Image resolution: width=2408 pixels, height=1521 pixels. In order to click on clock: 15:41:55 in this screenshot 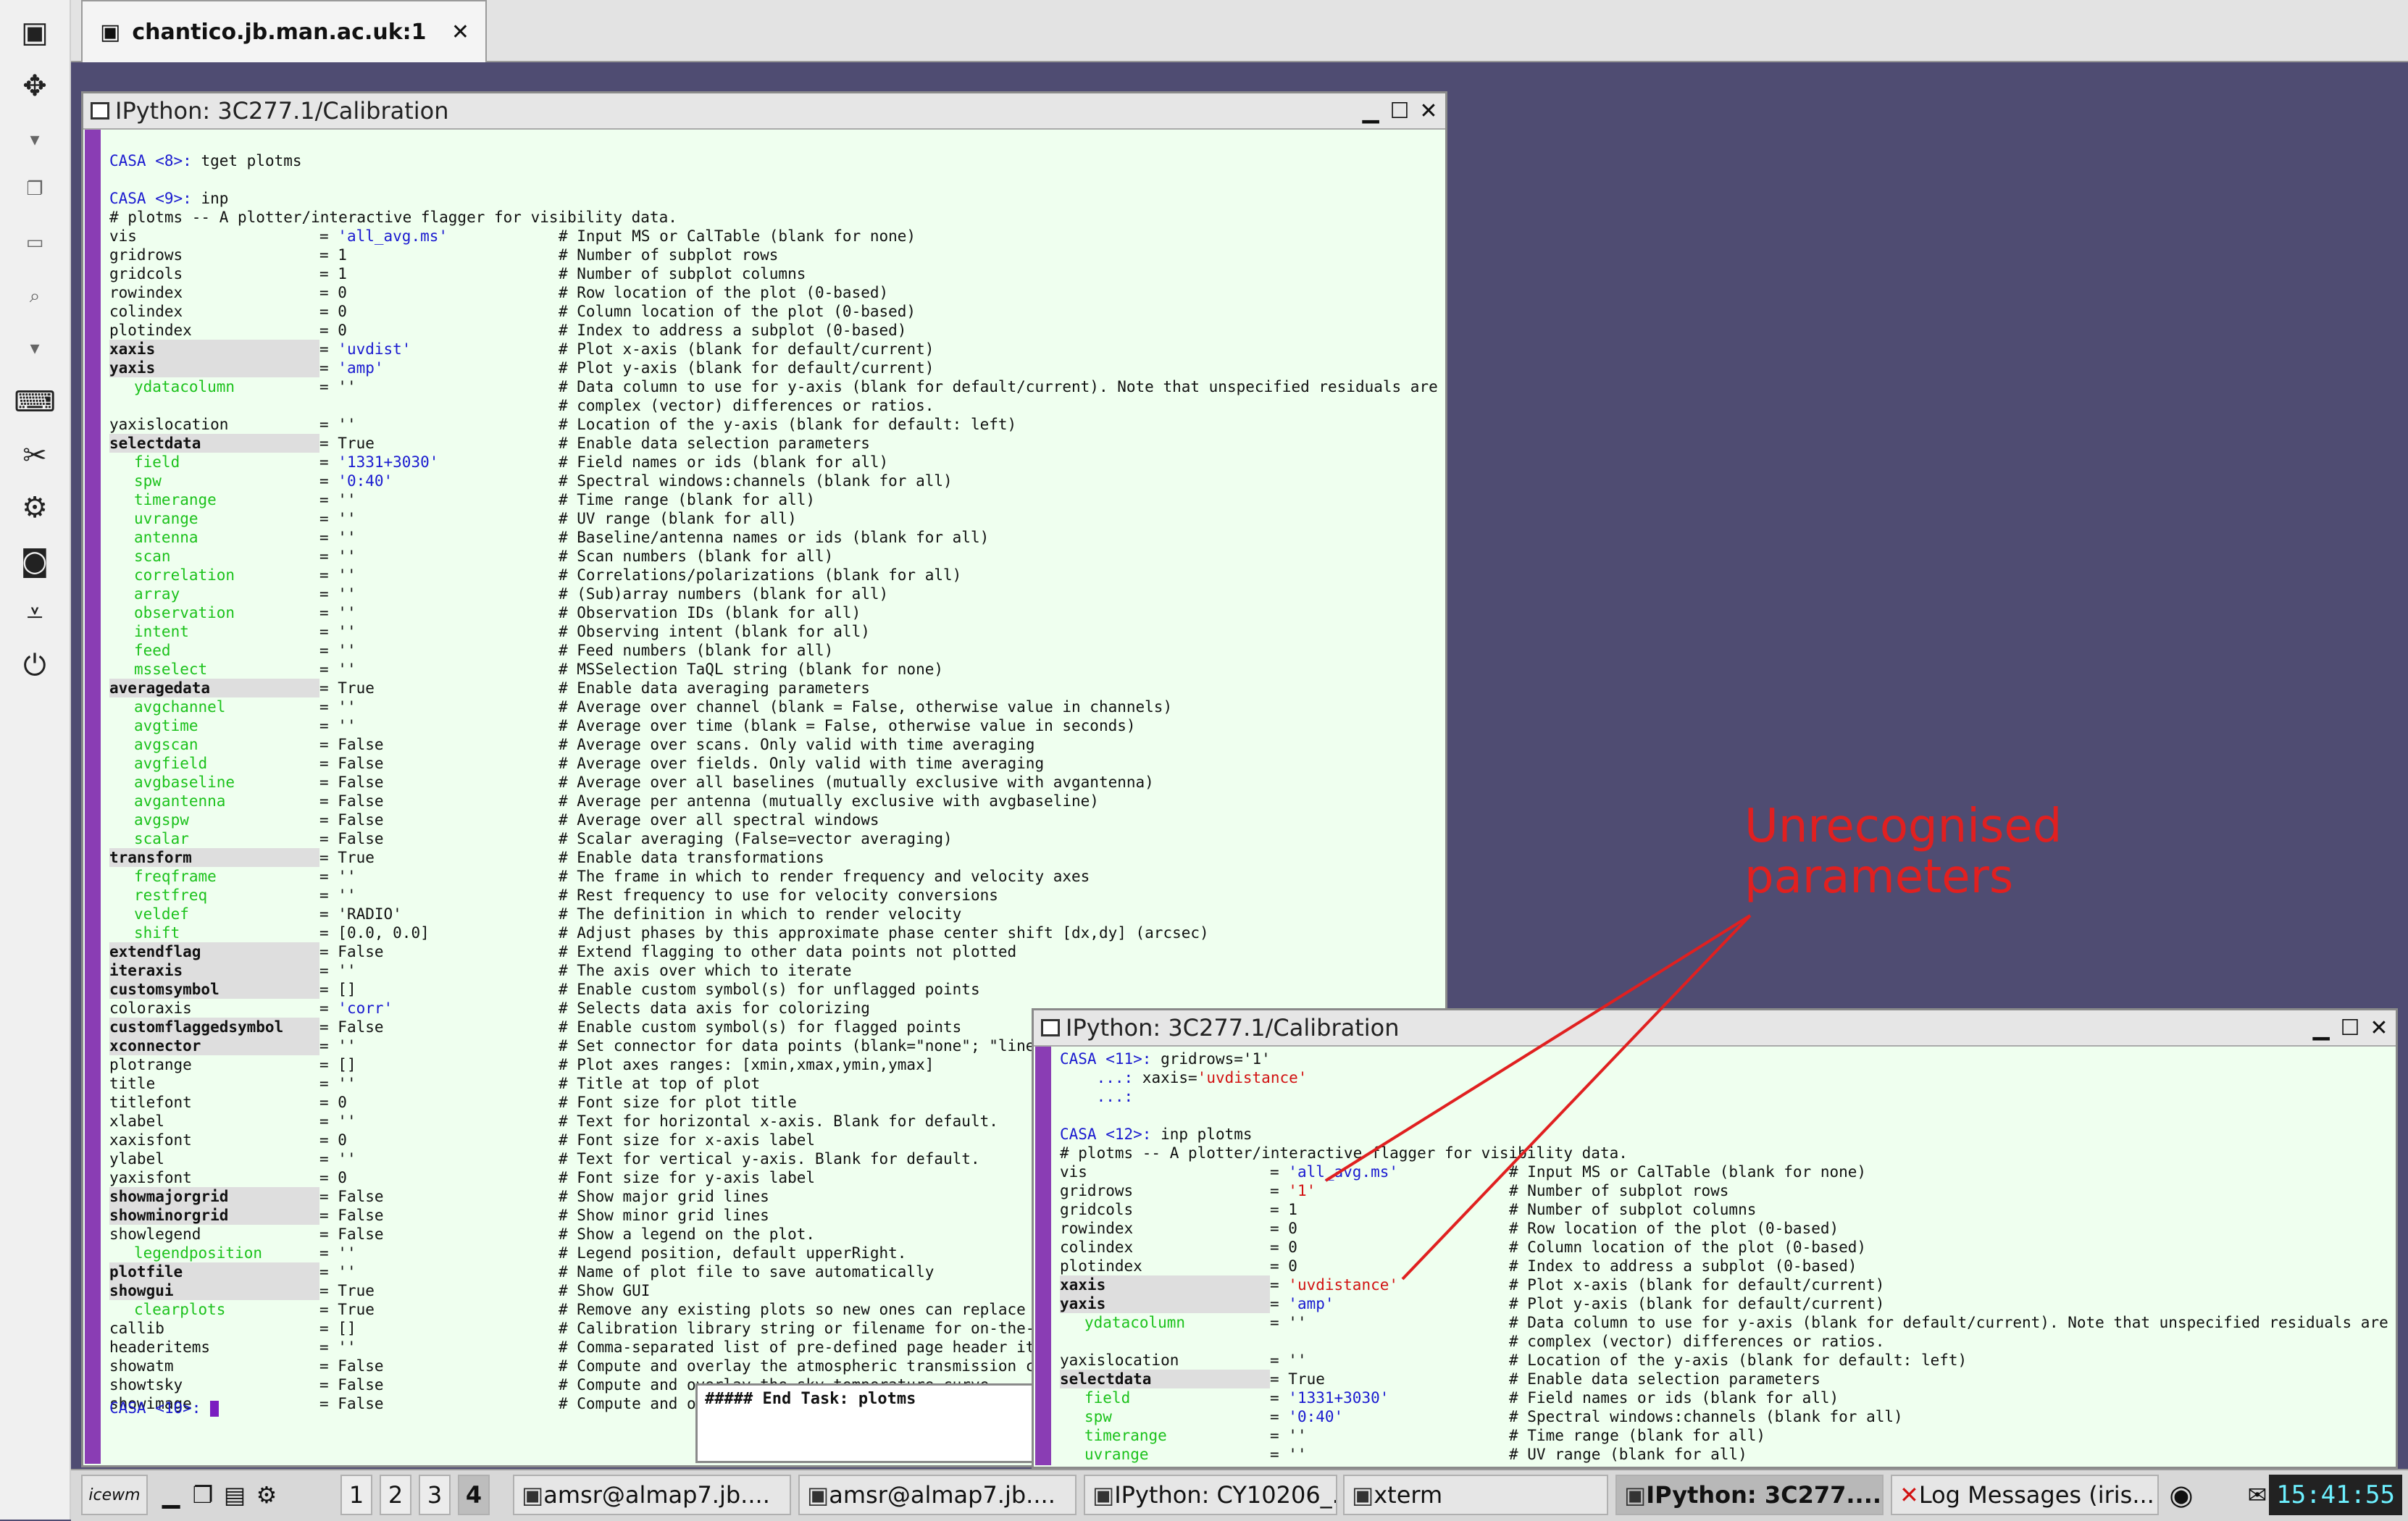, I will do `click(2336, 1495)`.